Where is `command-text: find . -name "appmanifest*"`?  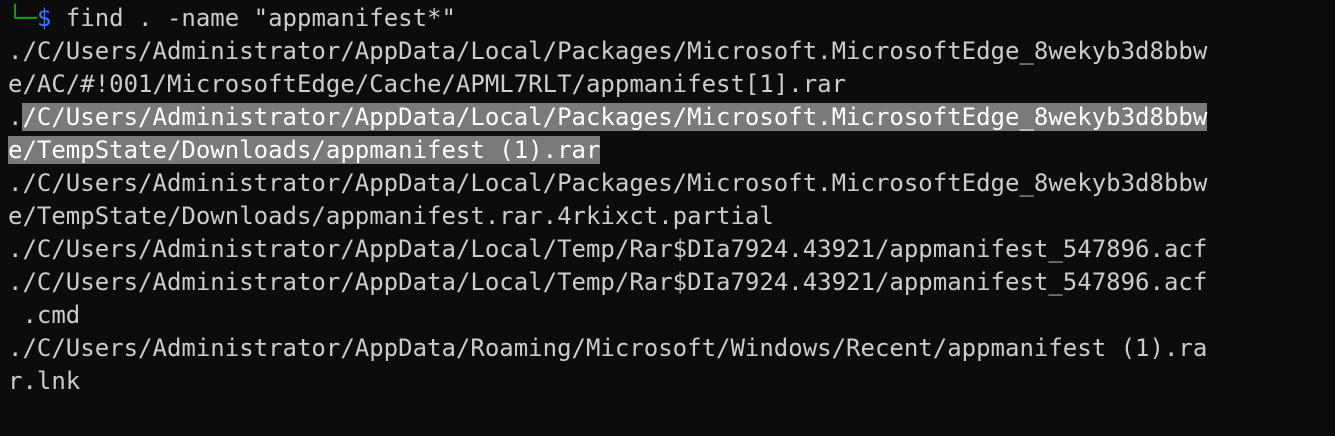
command-text: find . -name "appmanifest*" is located at coordinates (253, 18).